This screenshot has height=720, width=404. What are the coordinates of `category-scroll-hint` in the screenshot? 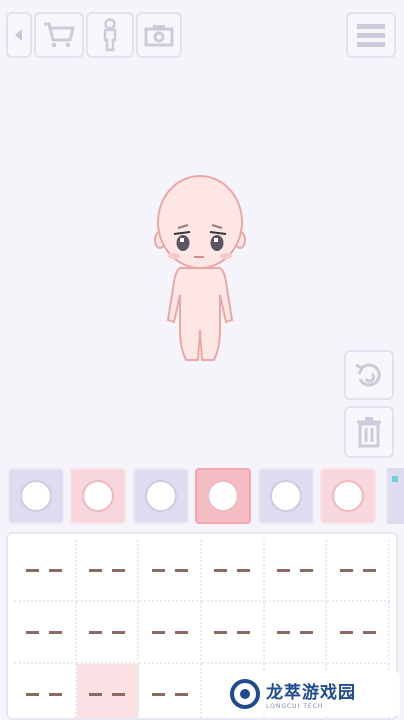 It's located at (395, 496).